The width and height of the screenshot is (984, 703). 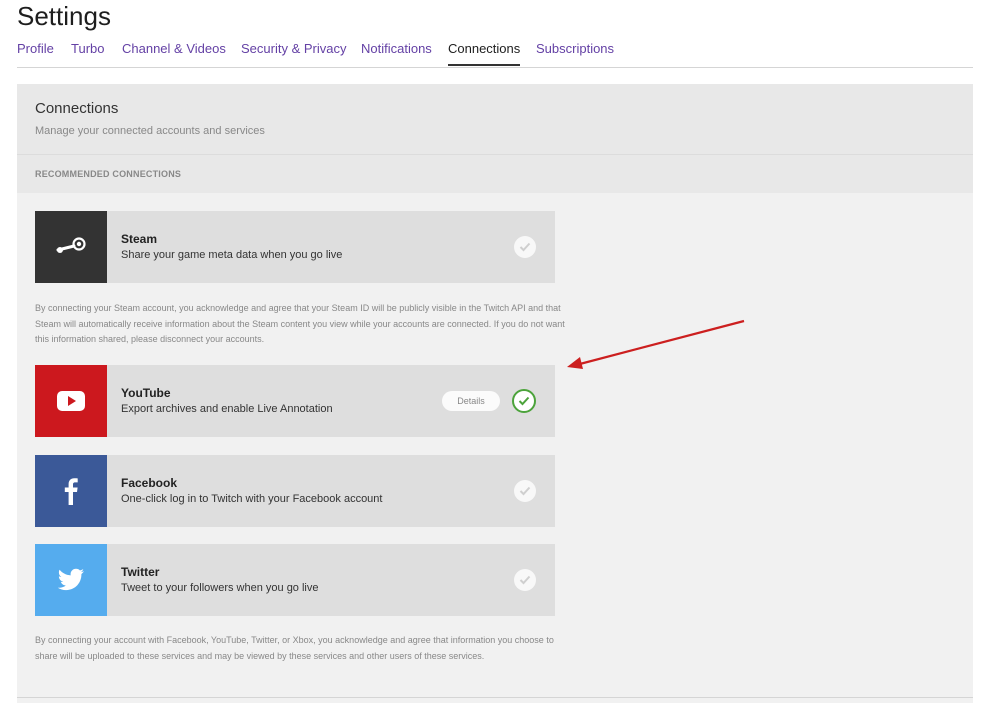 What do you see at coordinates (220, 588) in the screenshot?
I see `connection-description: Tweet to your followers when you go live` at bounding box center [220, 588].